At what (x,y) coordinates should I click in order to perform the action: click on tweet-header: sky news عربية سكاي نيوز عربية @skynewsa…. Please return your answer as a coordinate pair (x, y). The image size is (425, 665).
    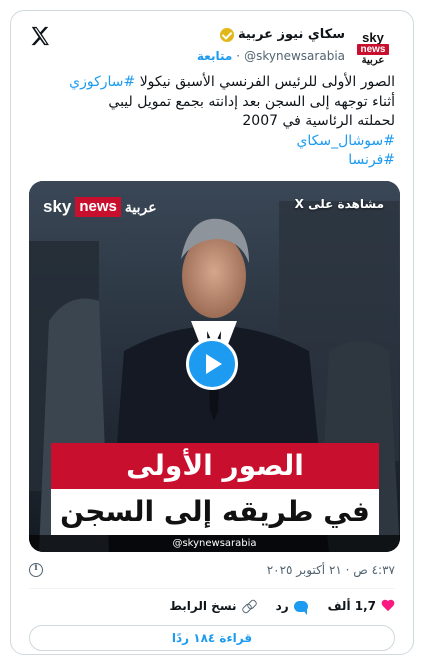
    Looking at the image, I should click on (212, 39).